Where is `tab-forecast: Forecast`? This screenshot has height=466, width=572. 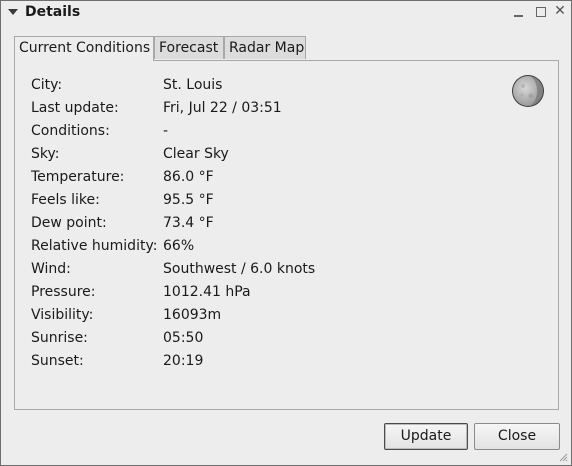
tab-forecast: Forecast is located at coordinates (189, 47).